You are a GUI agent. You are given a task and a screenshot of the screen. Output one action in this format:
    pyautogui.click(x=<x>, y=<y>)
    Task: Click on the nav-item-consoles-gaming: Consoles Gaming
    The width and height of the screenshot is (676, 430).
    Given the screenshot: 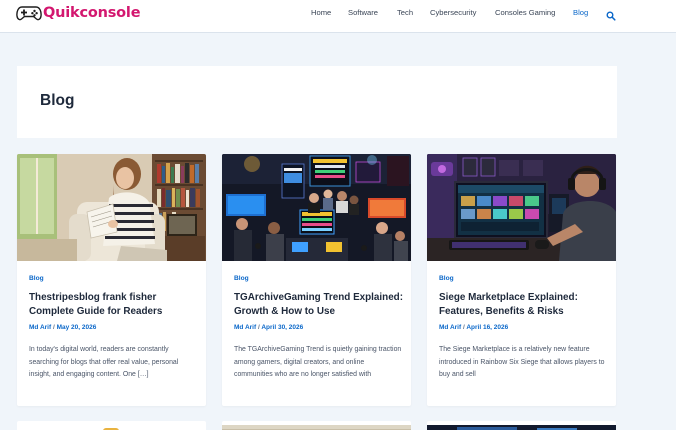 What is the action you would take?
    pyautogui.click(x=525, y=12)
    